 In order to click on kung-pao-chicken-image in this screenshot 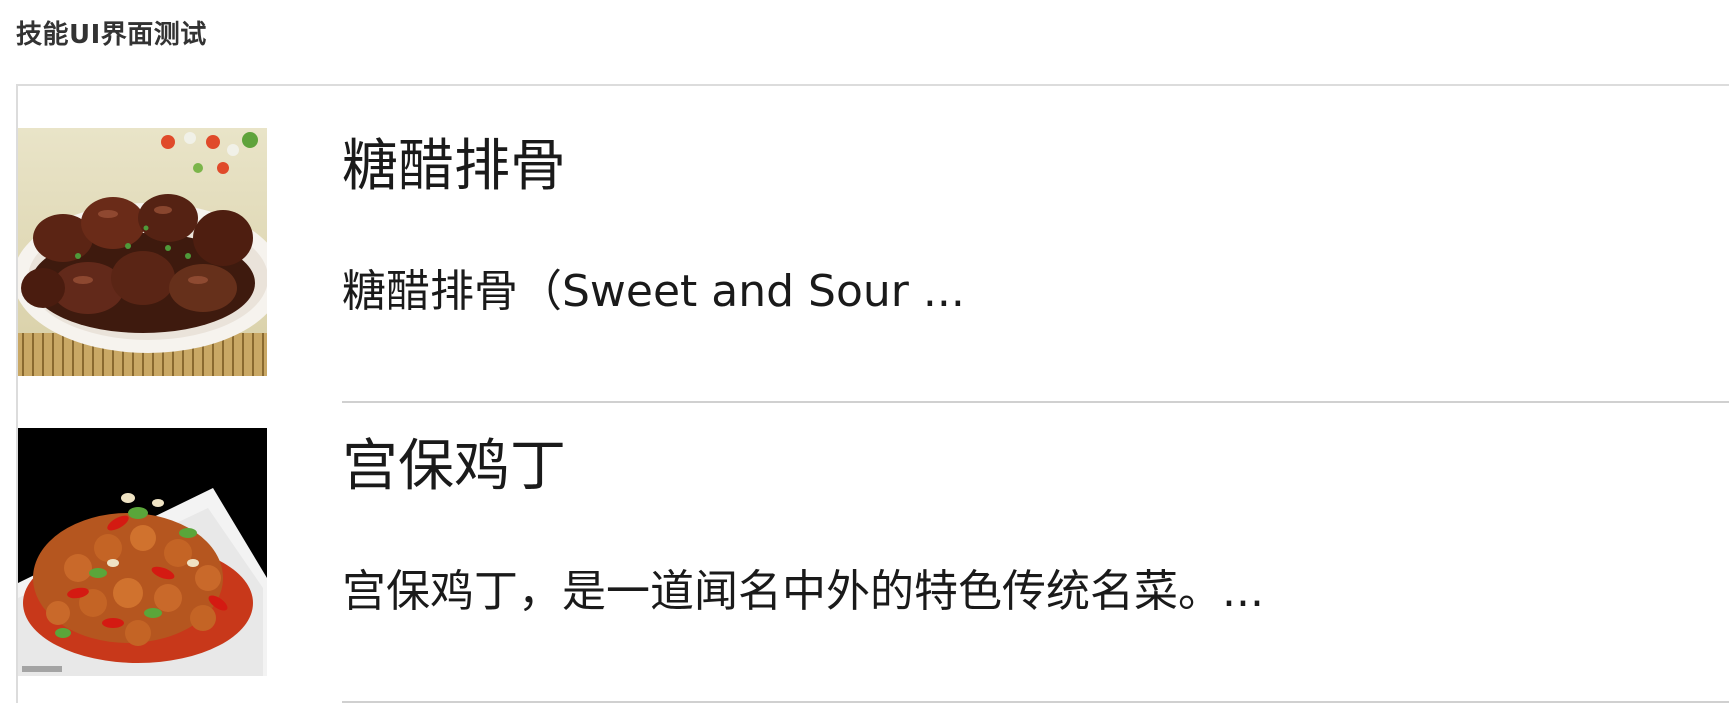, I will do `click(142, 552)`.